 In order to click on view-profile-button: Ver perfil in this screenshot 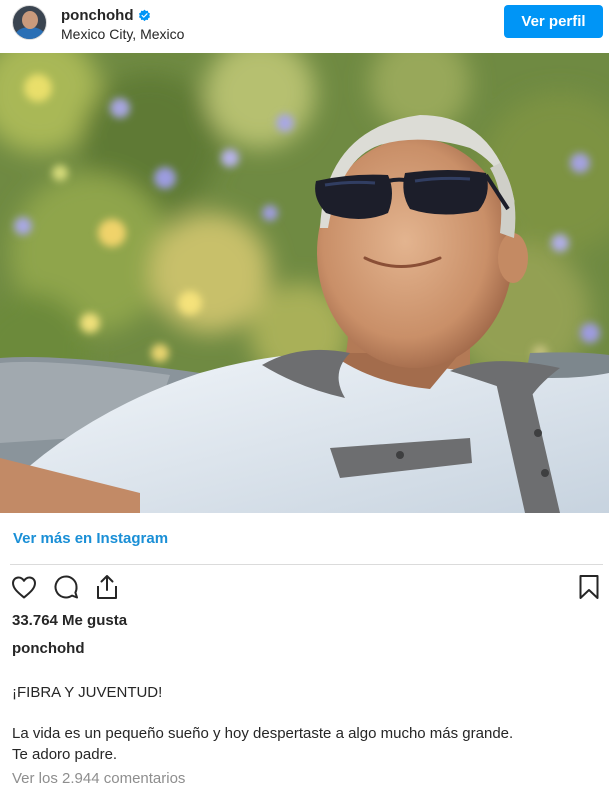, I will do `click(553, 21)`.